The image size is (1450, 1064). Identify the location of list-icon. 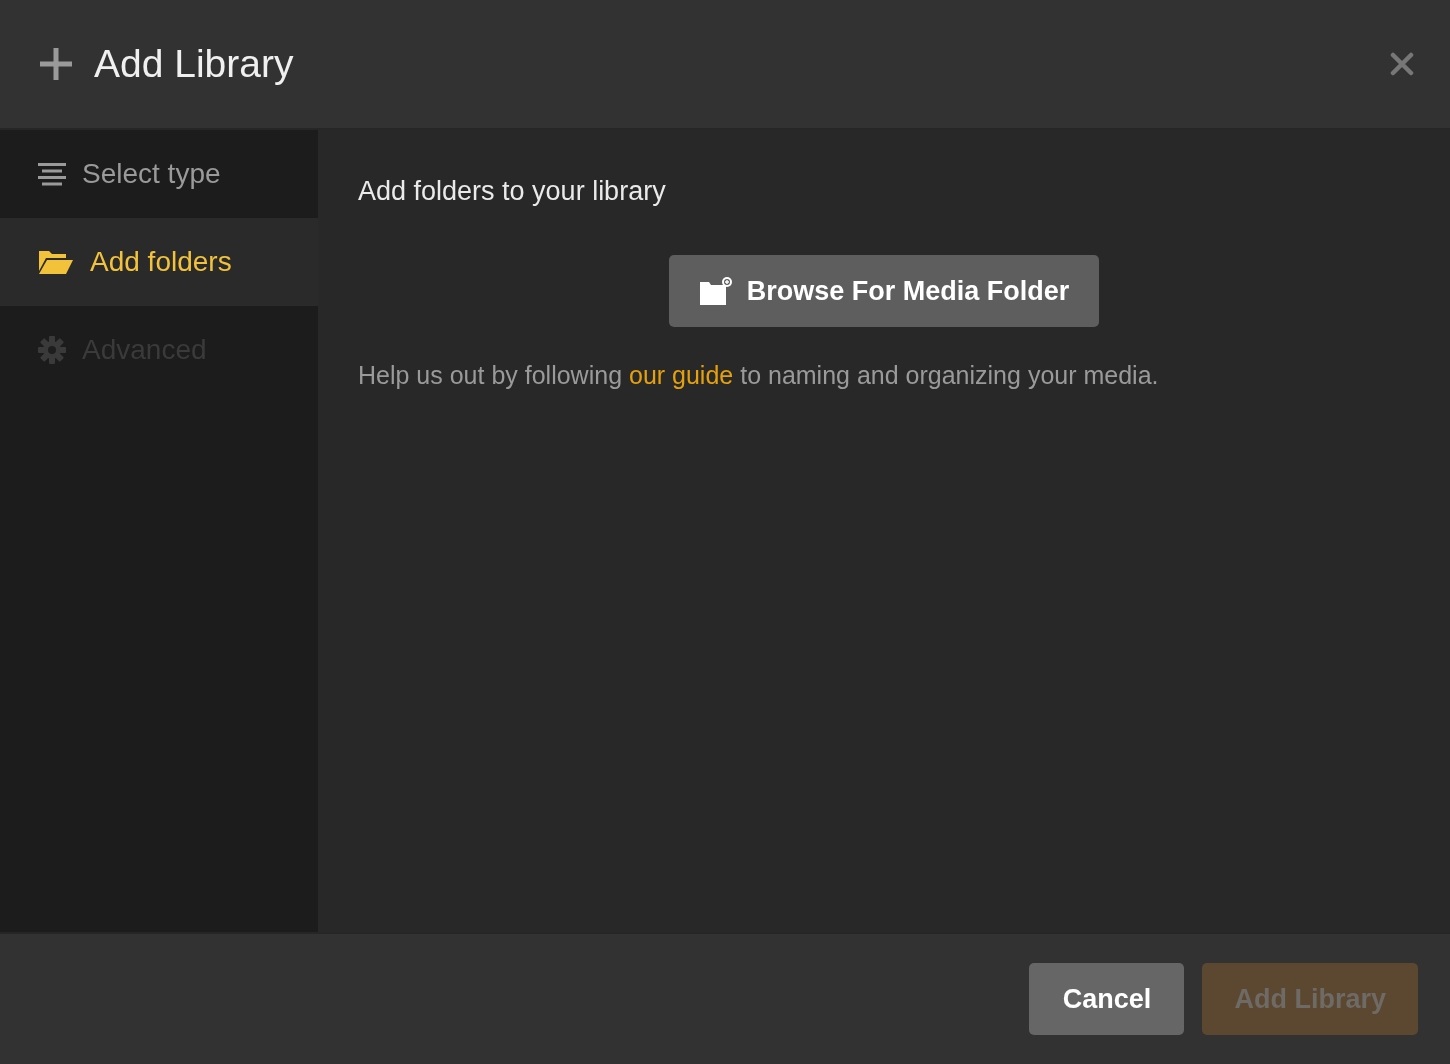
(52, 174).